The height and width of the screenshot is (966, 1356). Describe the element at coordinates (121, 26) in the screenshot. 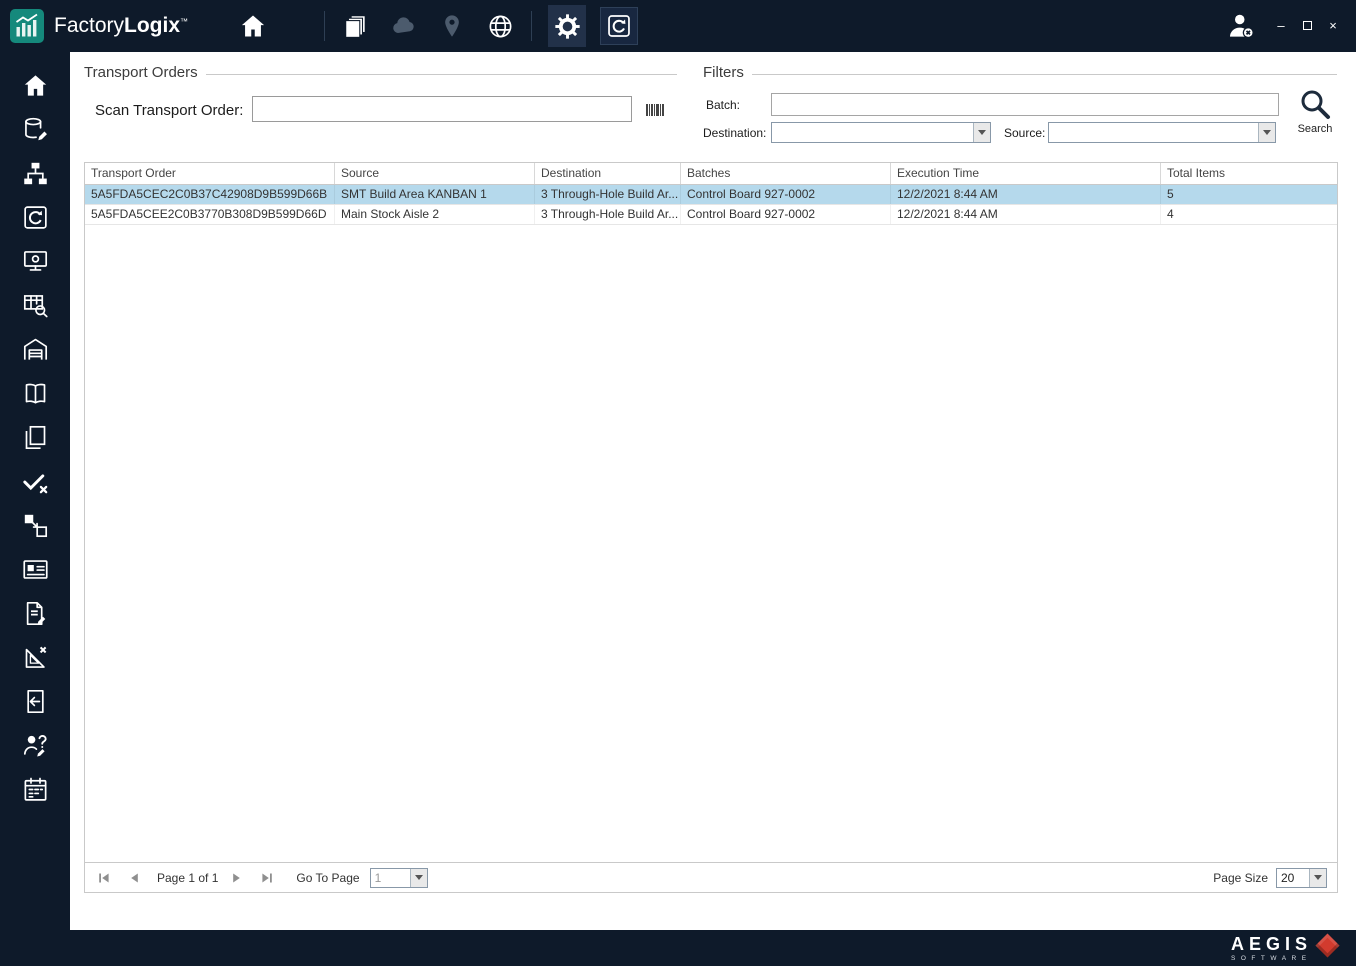

I see `app-title: FactoryLogix™` at that location.